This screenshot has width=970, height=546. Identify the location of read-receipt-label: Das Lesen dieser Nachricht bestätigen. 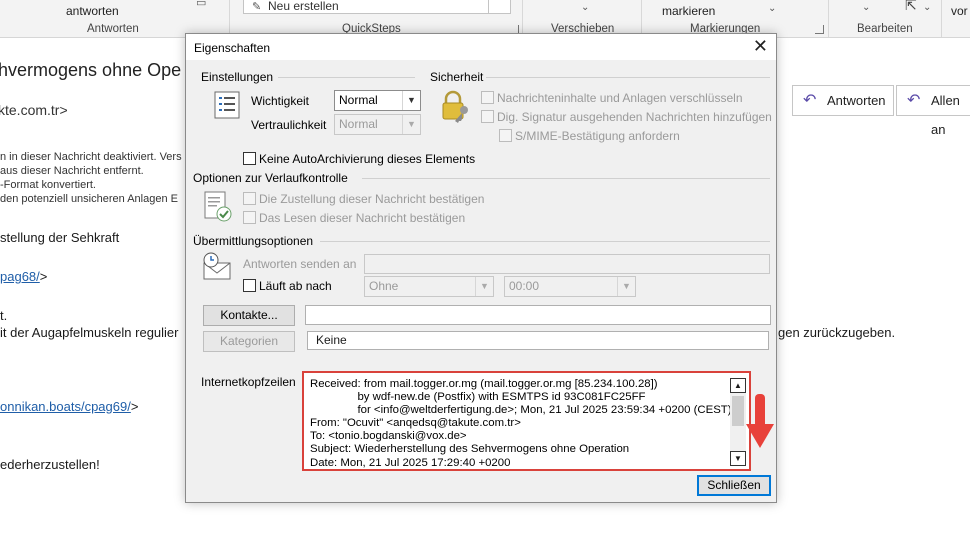
(362, 218).